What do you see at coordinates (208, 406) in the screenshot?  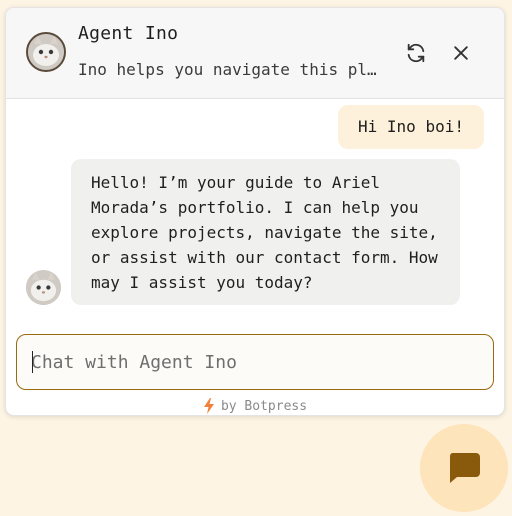 I see `bolt-icon` at bounding box center [208, 406].